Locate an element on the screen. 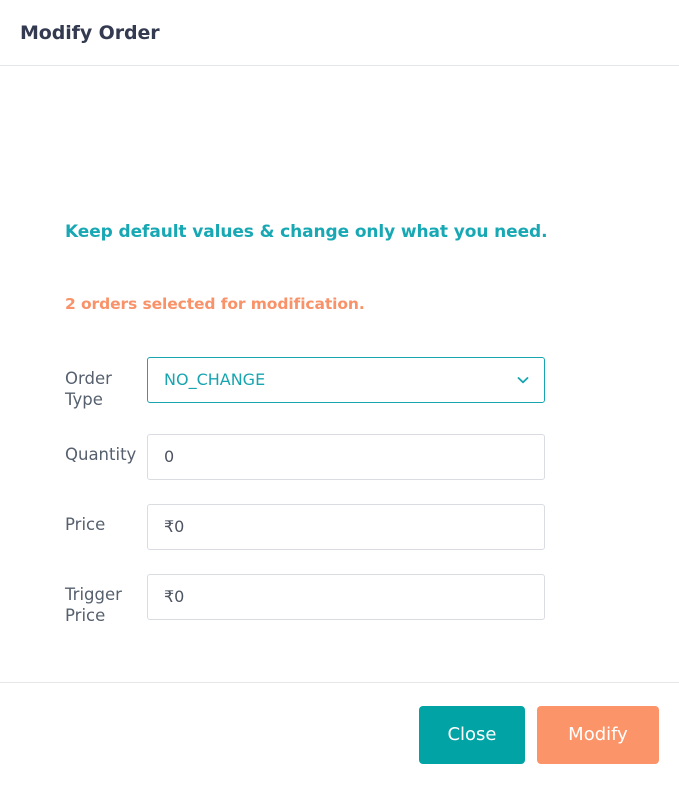 The width and height of the screenshot is (679, 787). order-type-value: NO_CHANGE is located at coordinates (215, 379).